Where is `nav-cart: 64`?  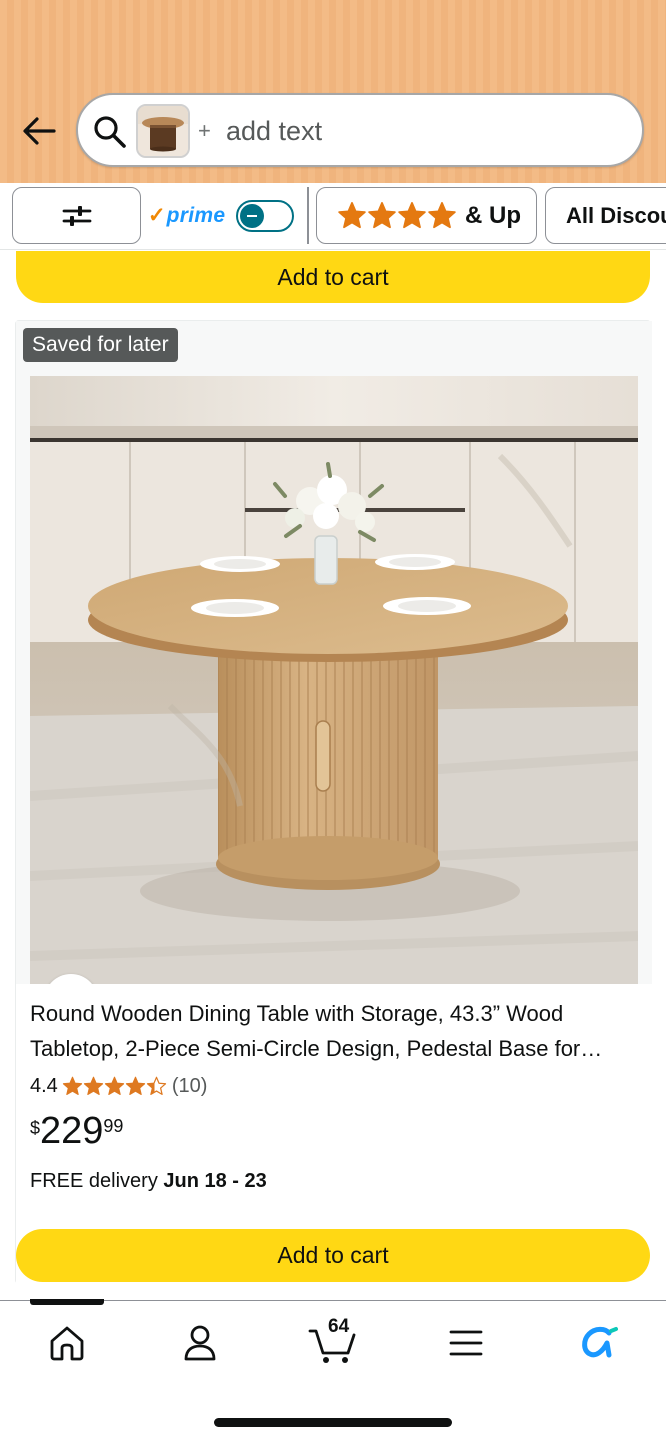 nav-cart: 64 is located at coordinates (333, 1342).